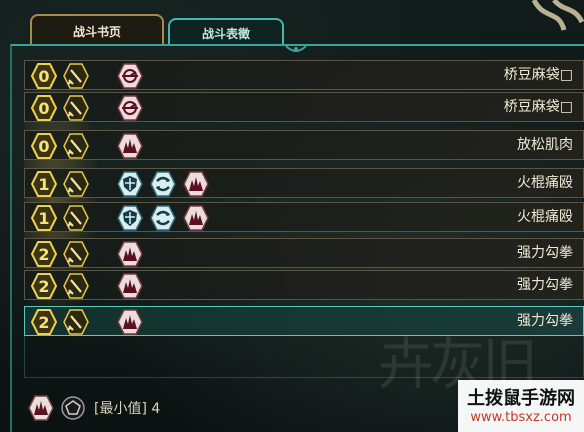 This screenshot has width=584, height=432. Describe the element at coordinates (73, 408) in the screenshot. I see `pentagon-symbol-icon` at that location.